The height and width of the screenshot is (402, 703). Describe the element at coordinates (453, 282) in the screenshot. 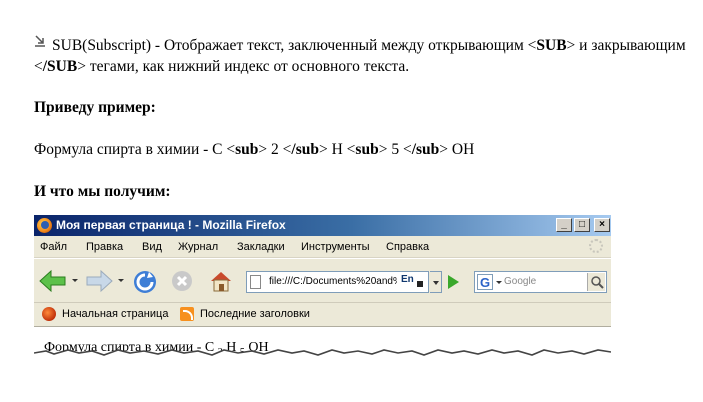

I see `go-icon` at that location.